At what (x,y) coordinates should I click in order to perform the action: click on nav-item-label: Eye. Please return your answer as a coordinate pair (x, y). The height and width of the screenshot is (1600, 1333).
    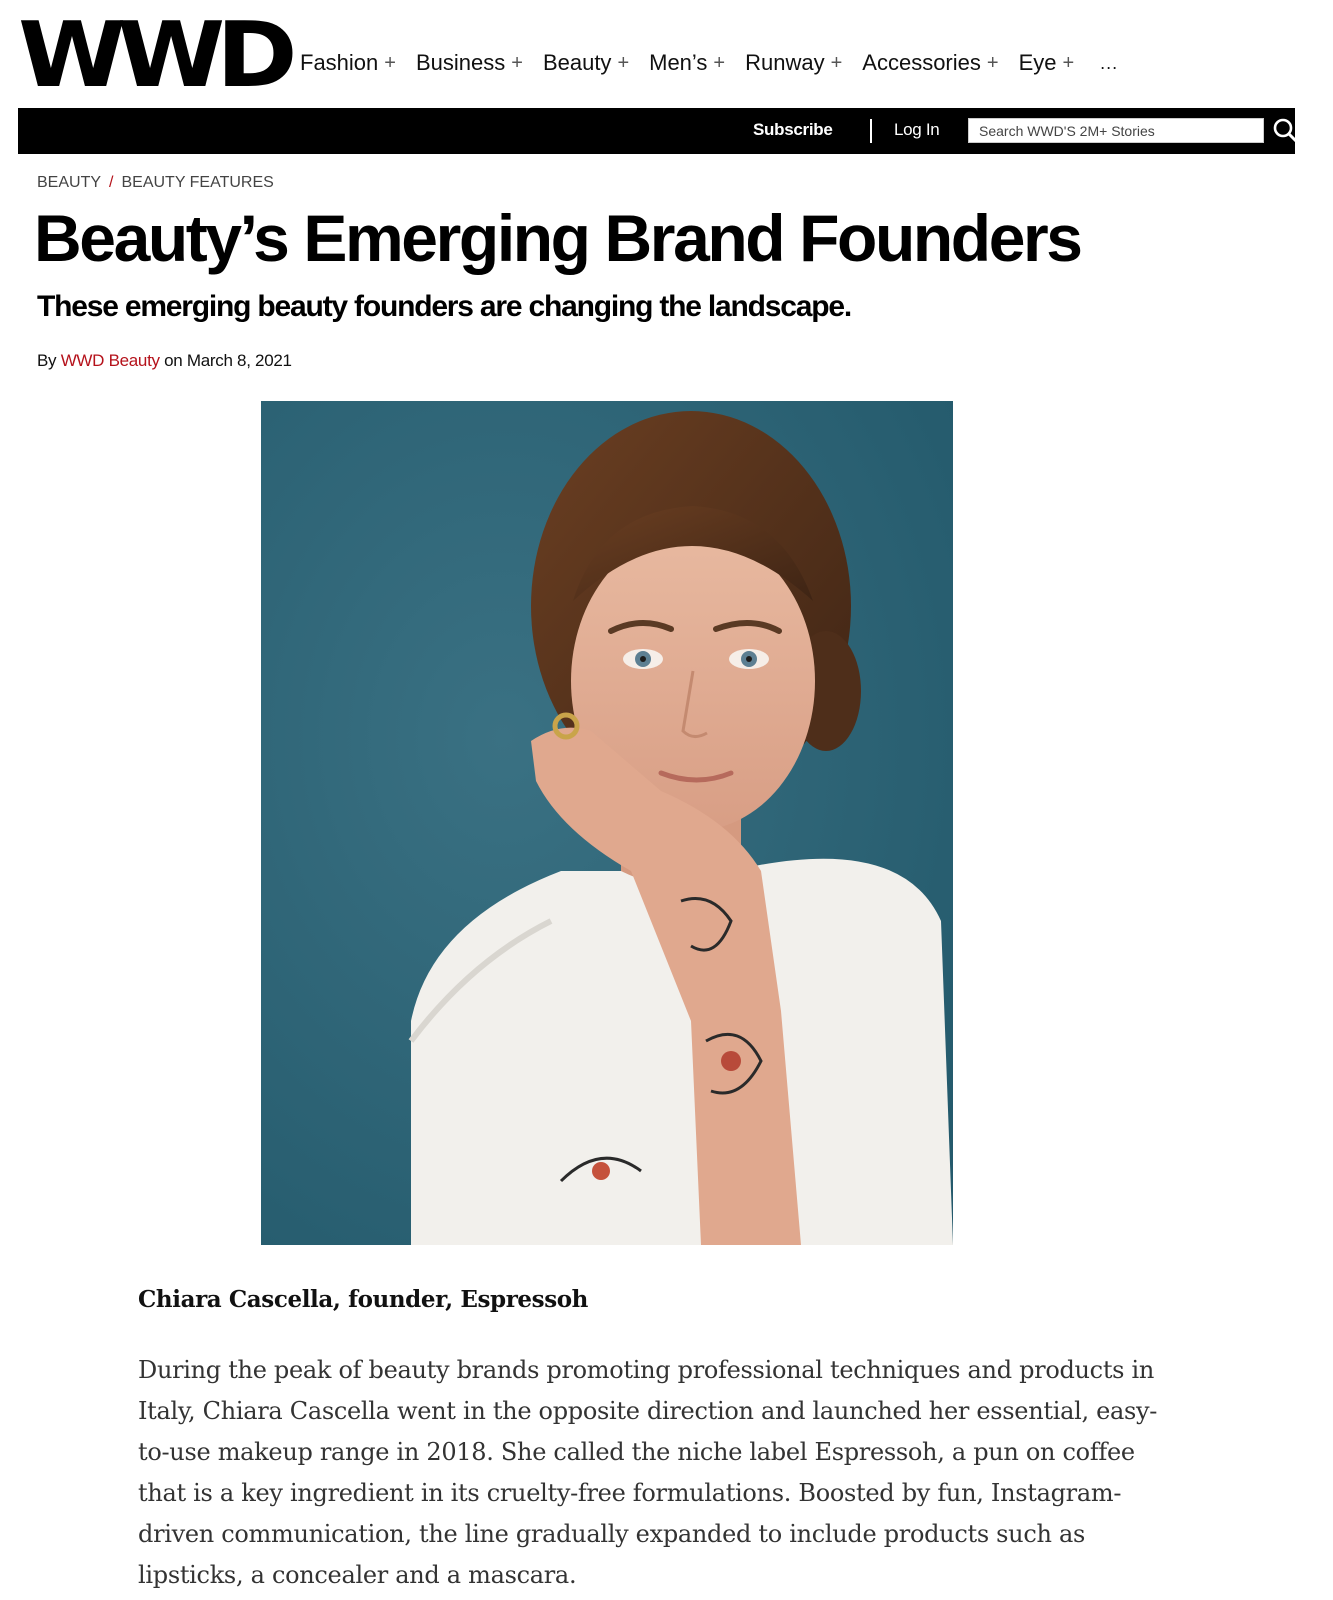
    Looking at the image, I should click on (1037, 62).